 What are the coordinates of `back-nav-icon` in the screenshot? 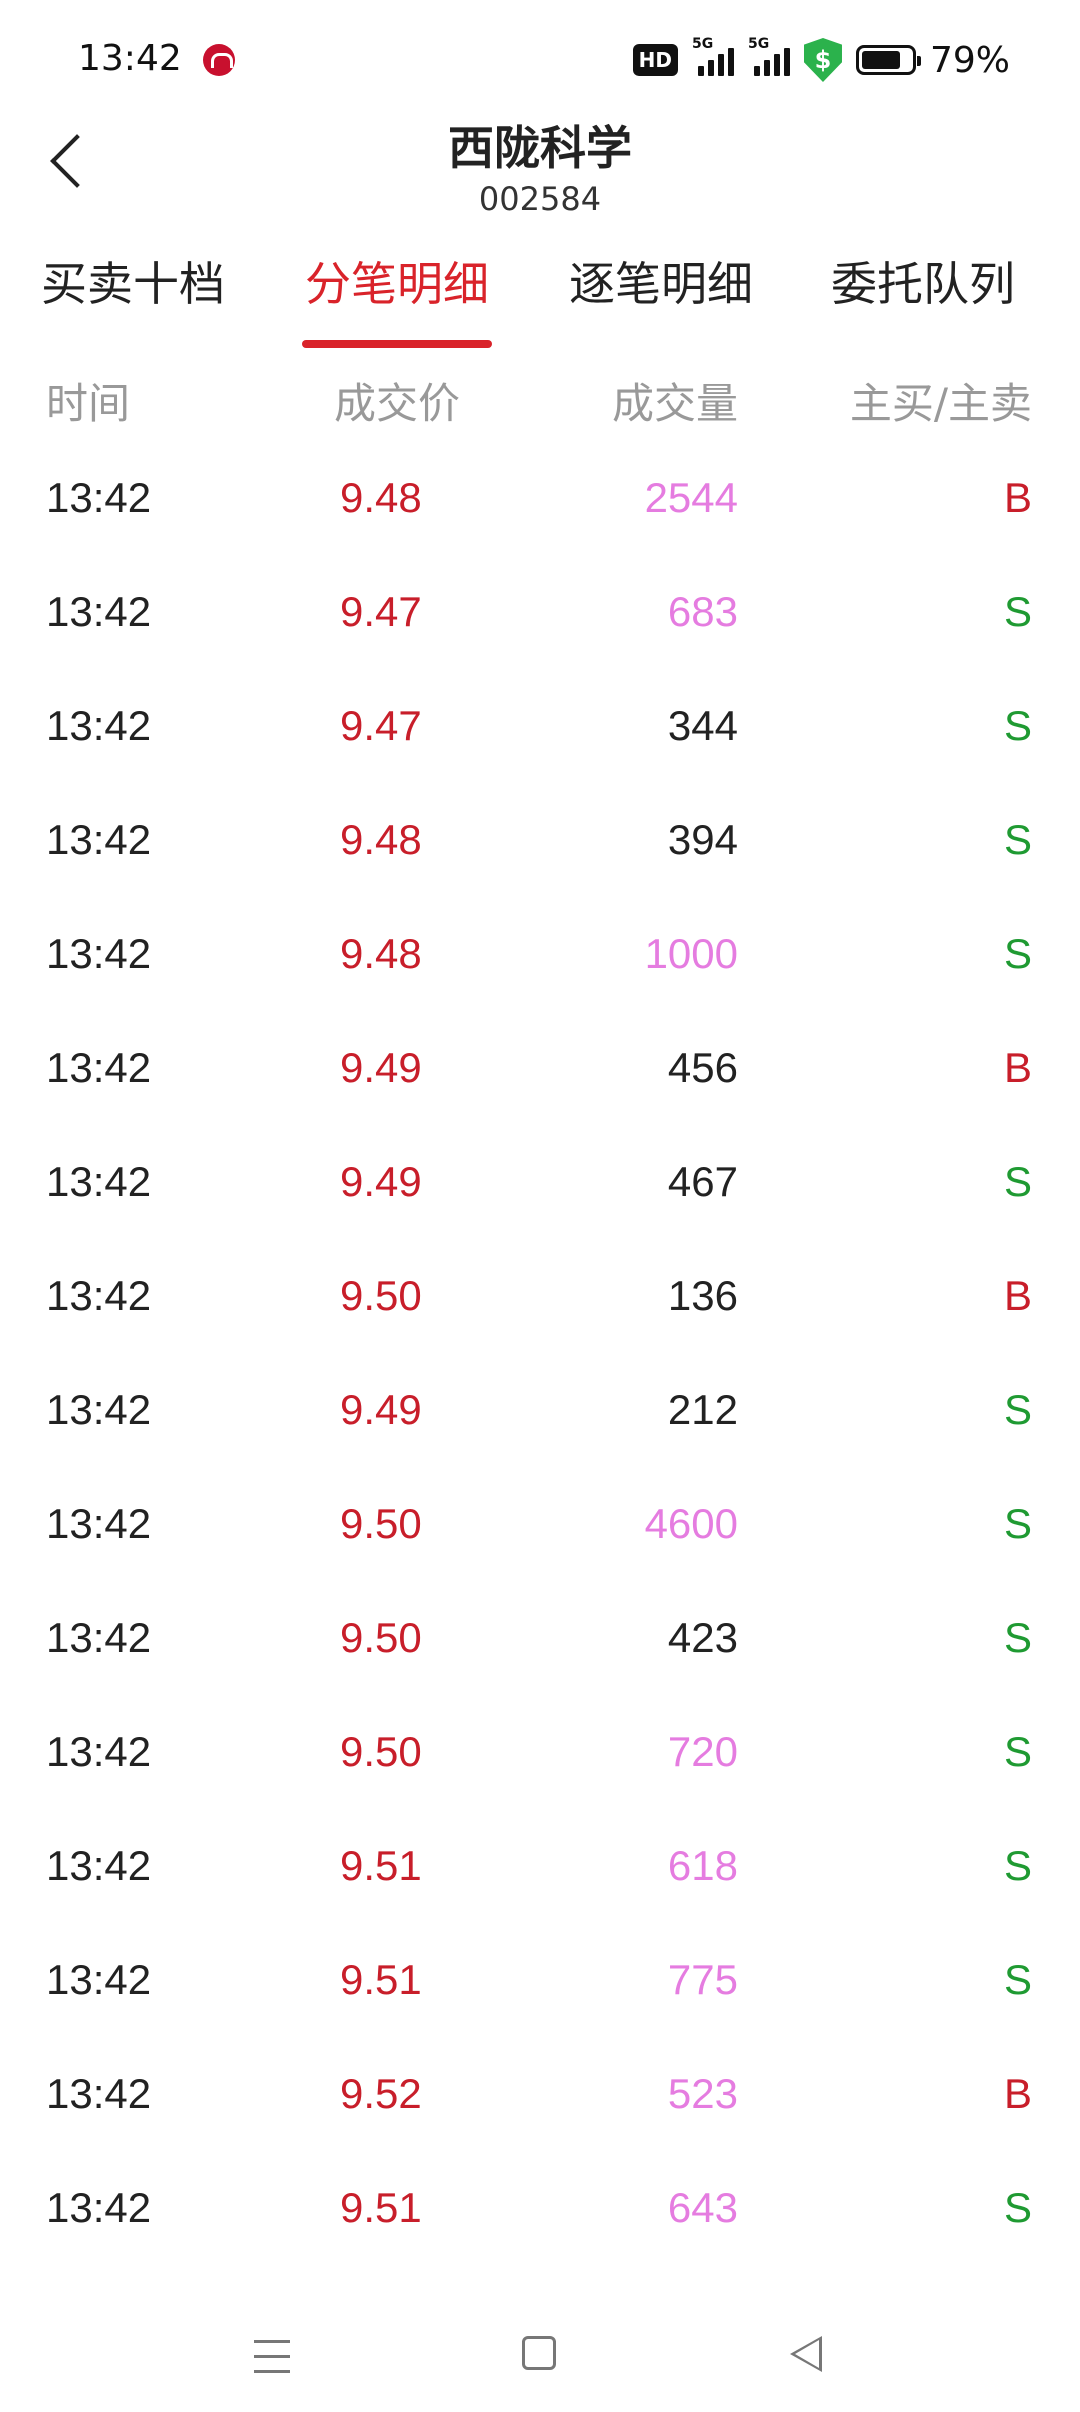 It's located at (806, 2354).